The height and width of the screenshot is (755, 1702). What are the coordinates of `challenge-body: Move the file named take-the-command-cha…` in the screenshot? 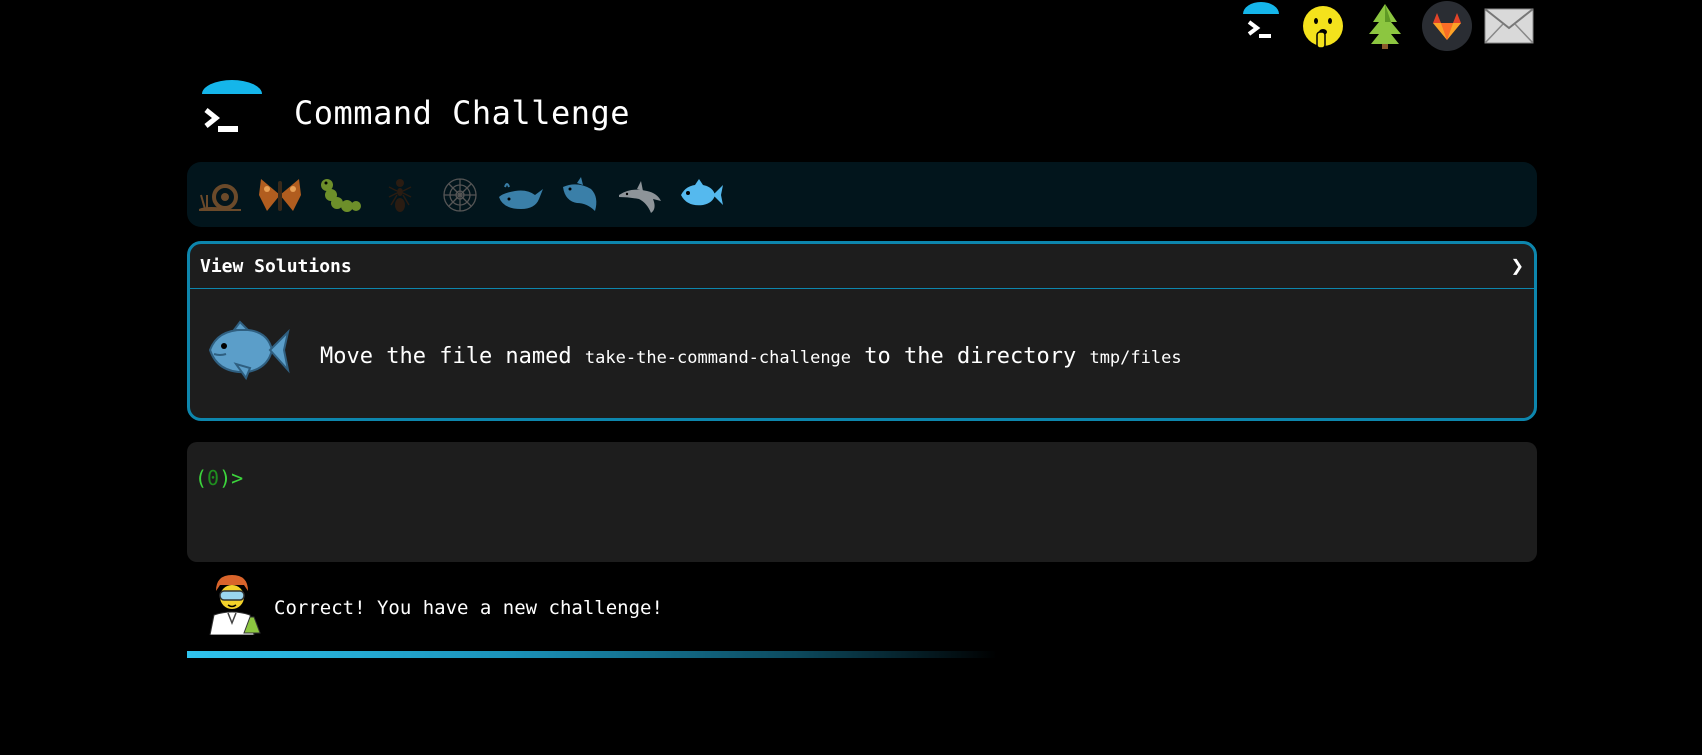 It's located at (862, 353).